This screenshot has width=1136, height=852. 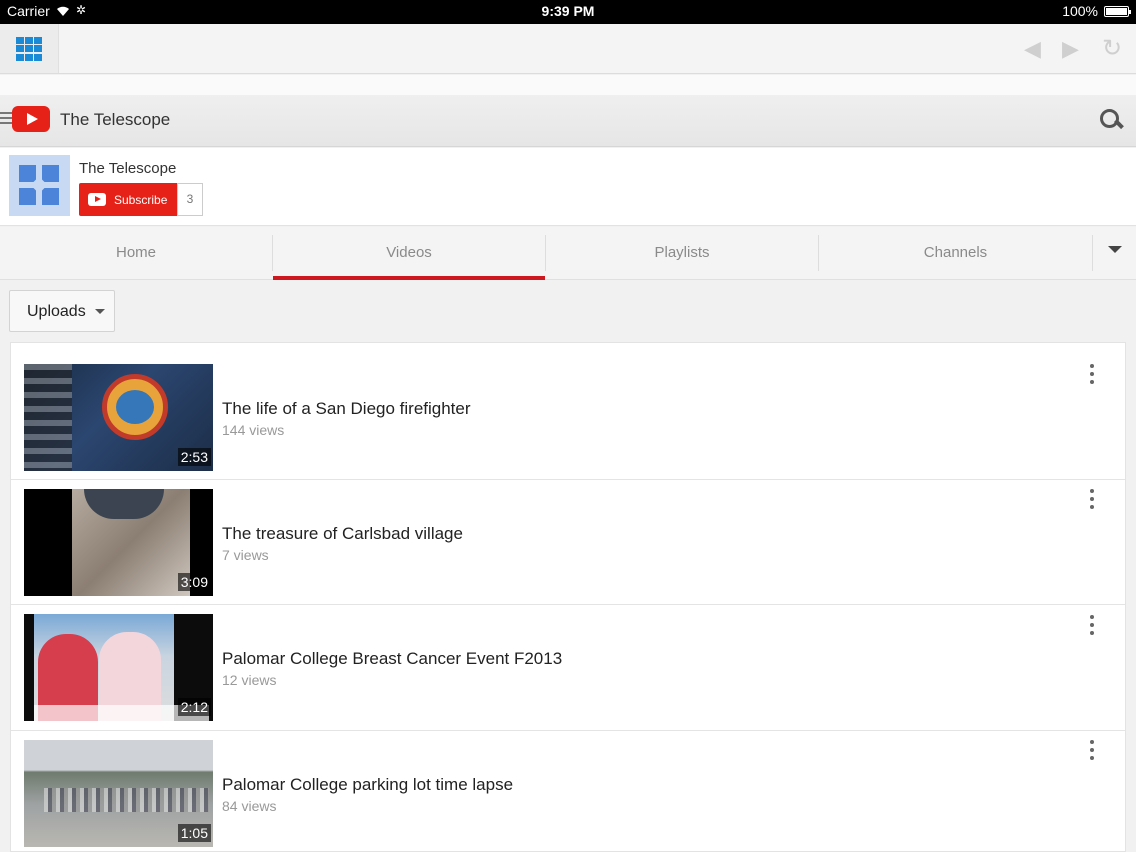 I want to click on video-views: 12 views, so click(x=249, y=680).